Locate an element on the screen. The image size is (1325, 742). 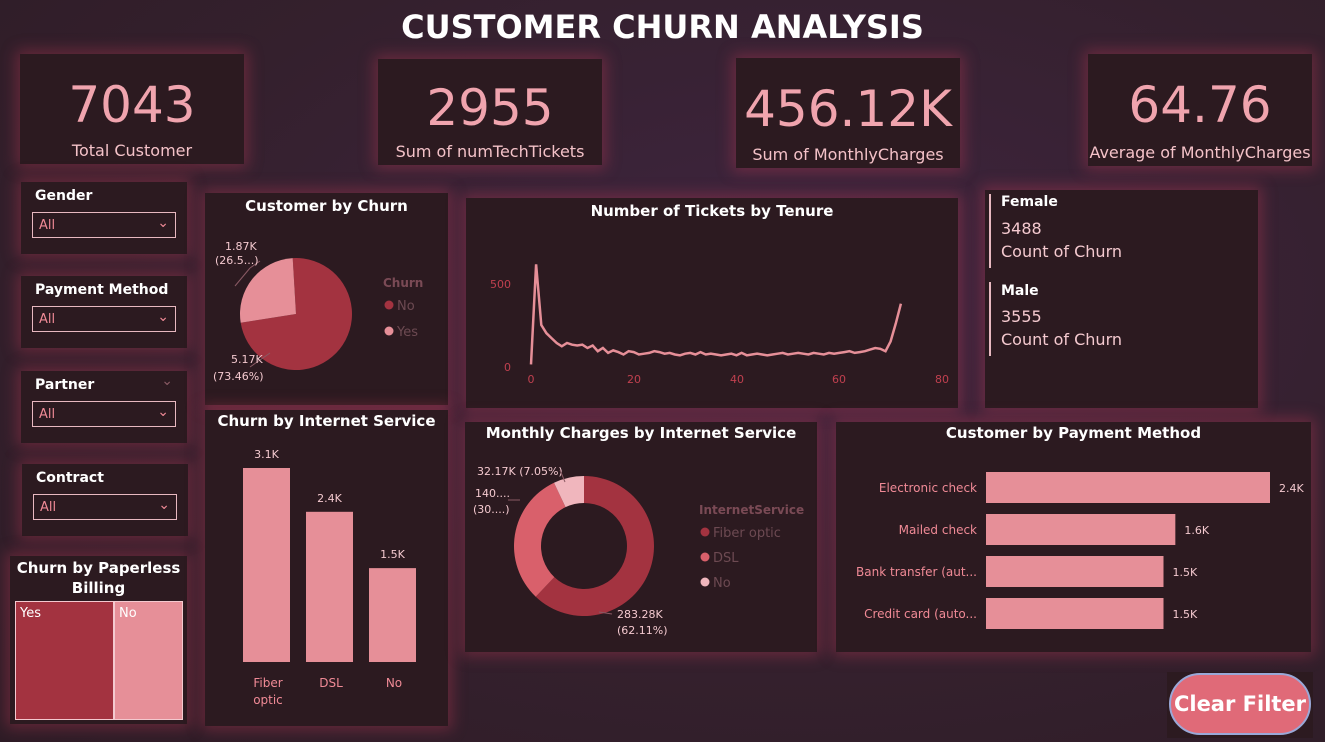
slice-yes is located at coordinates (268, 290).